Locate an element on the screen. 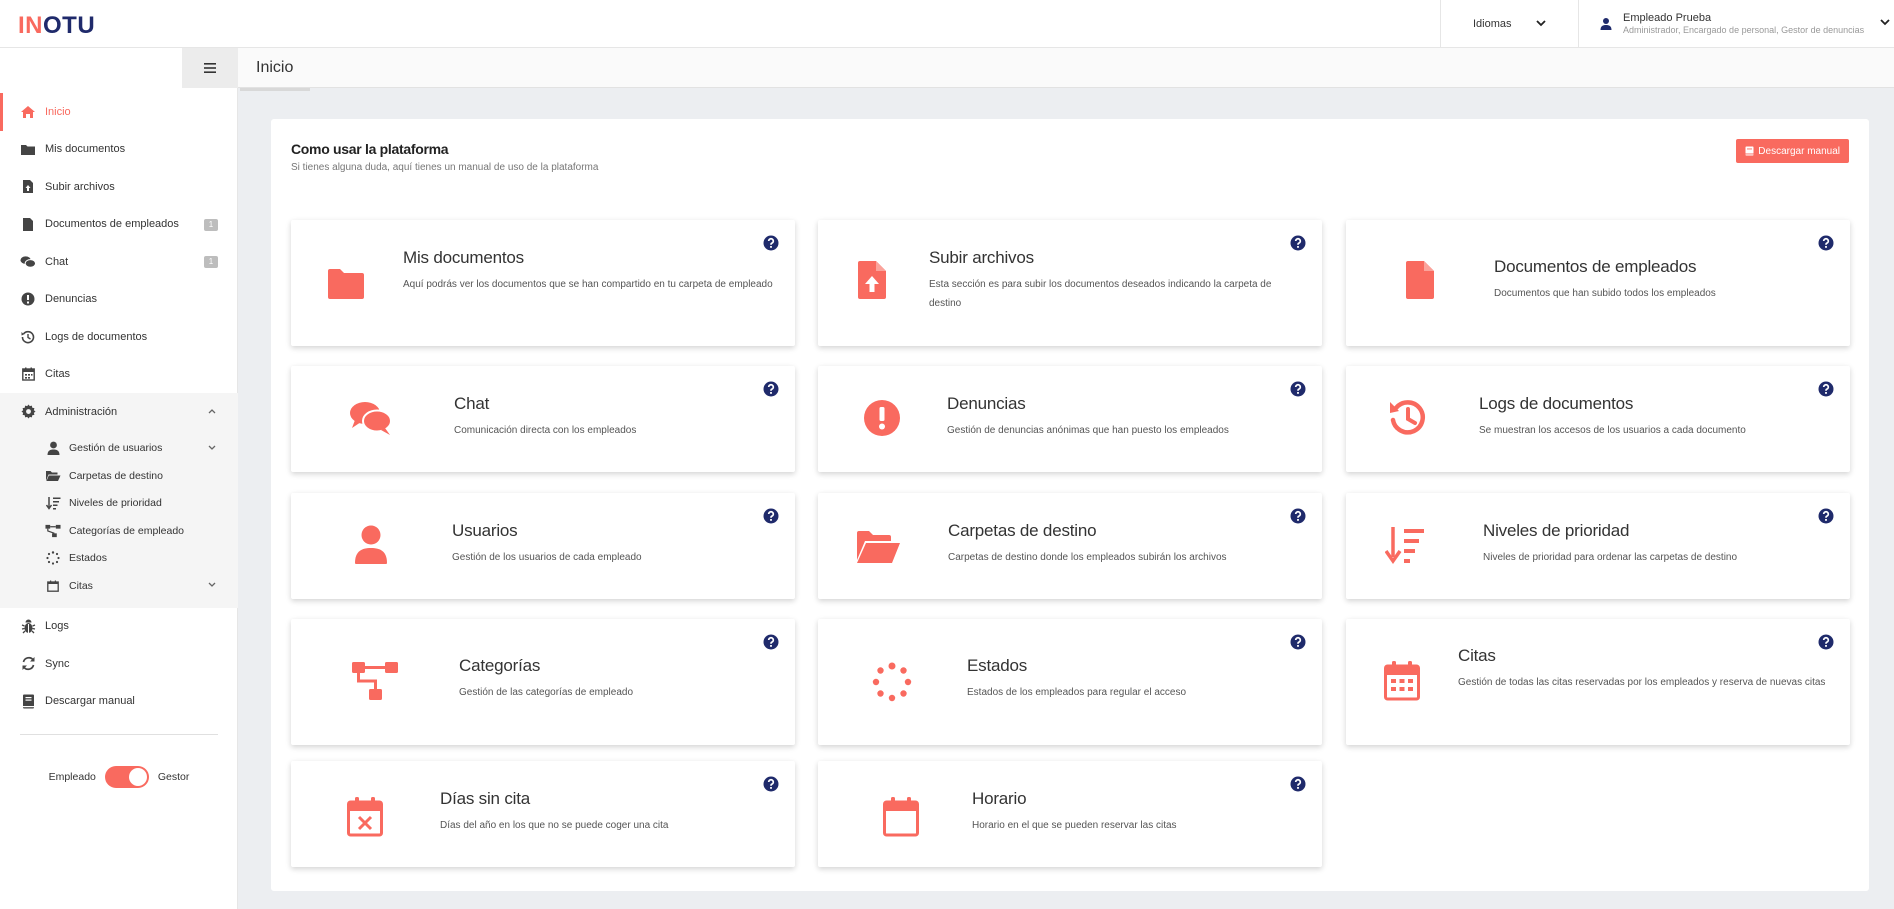  sidebar-item-documentos-empleados: Documentos de empleados 1 is located at coordinates (119, 225).